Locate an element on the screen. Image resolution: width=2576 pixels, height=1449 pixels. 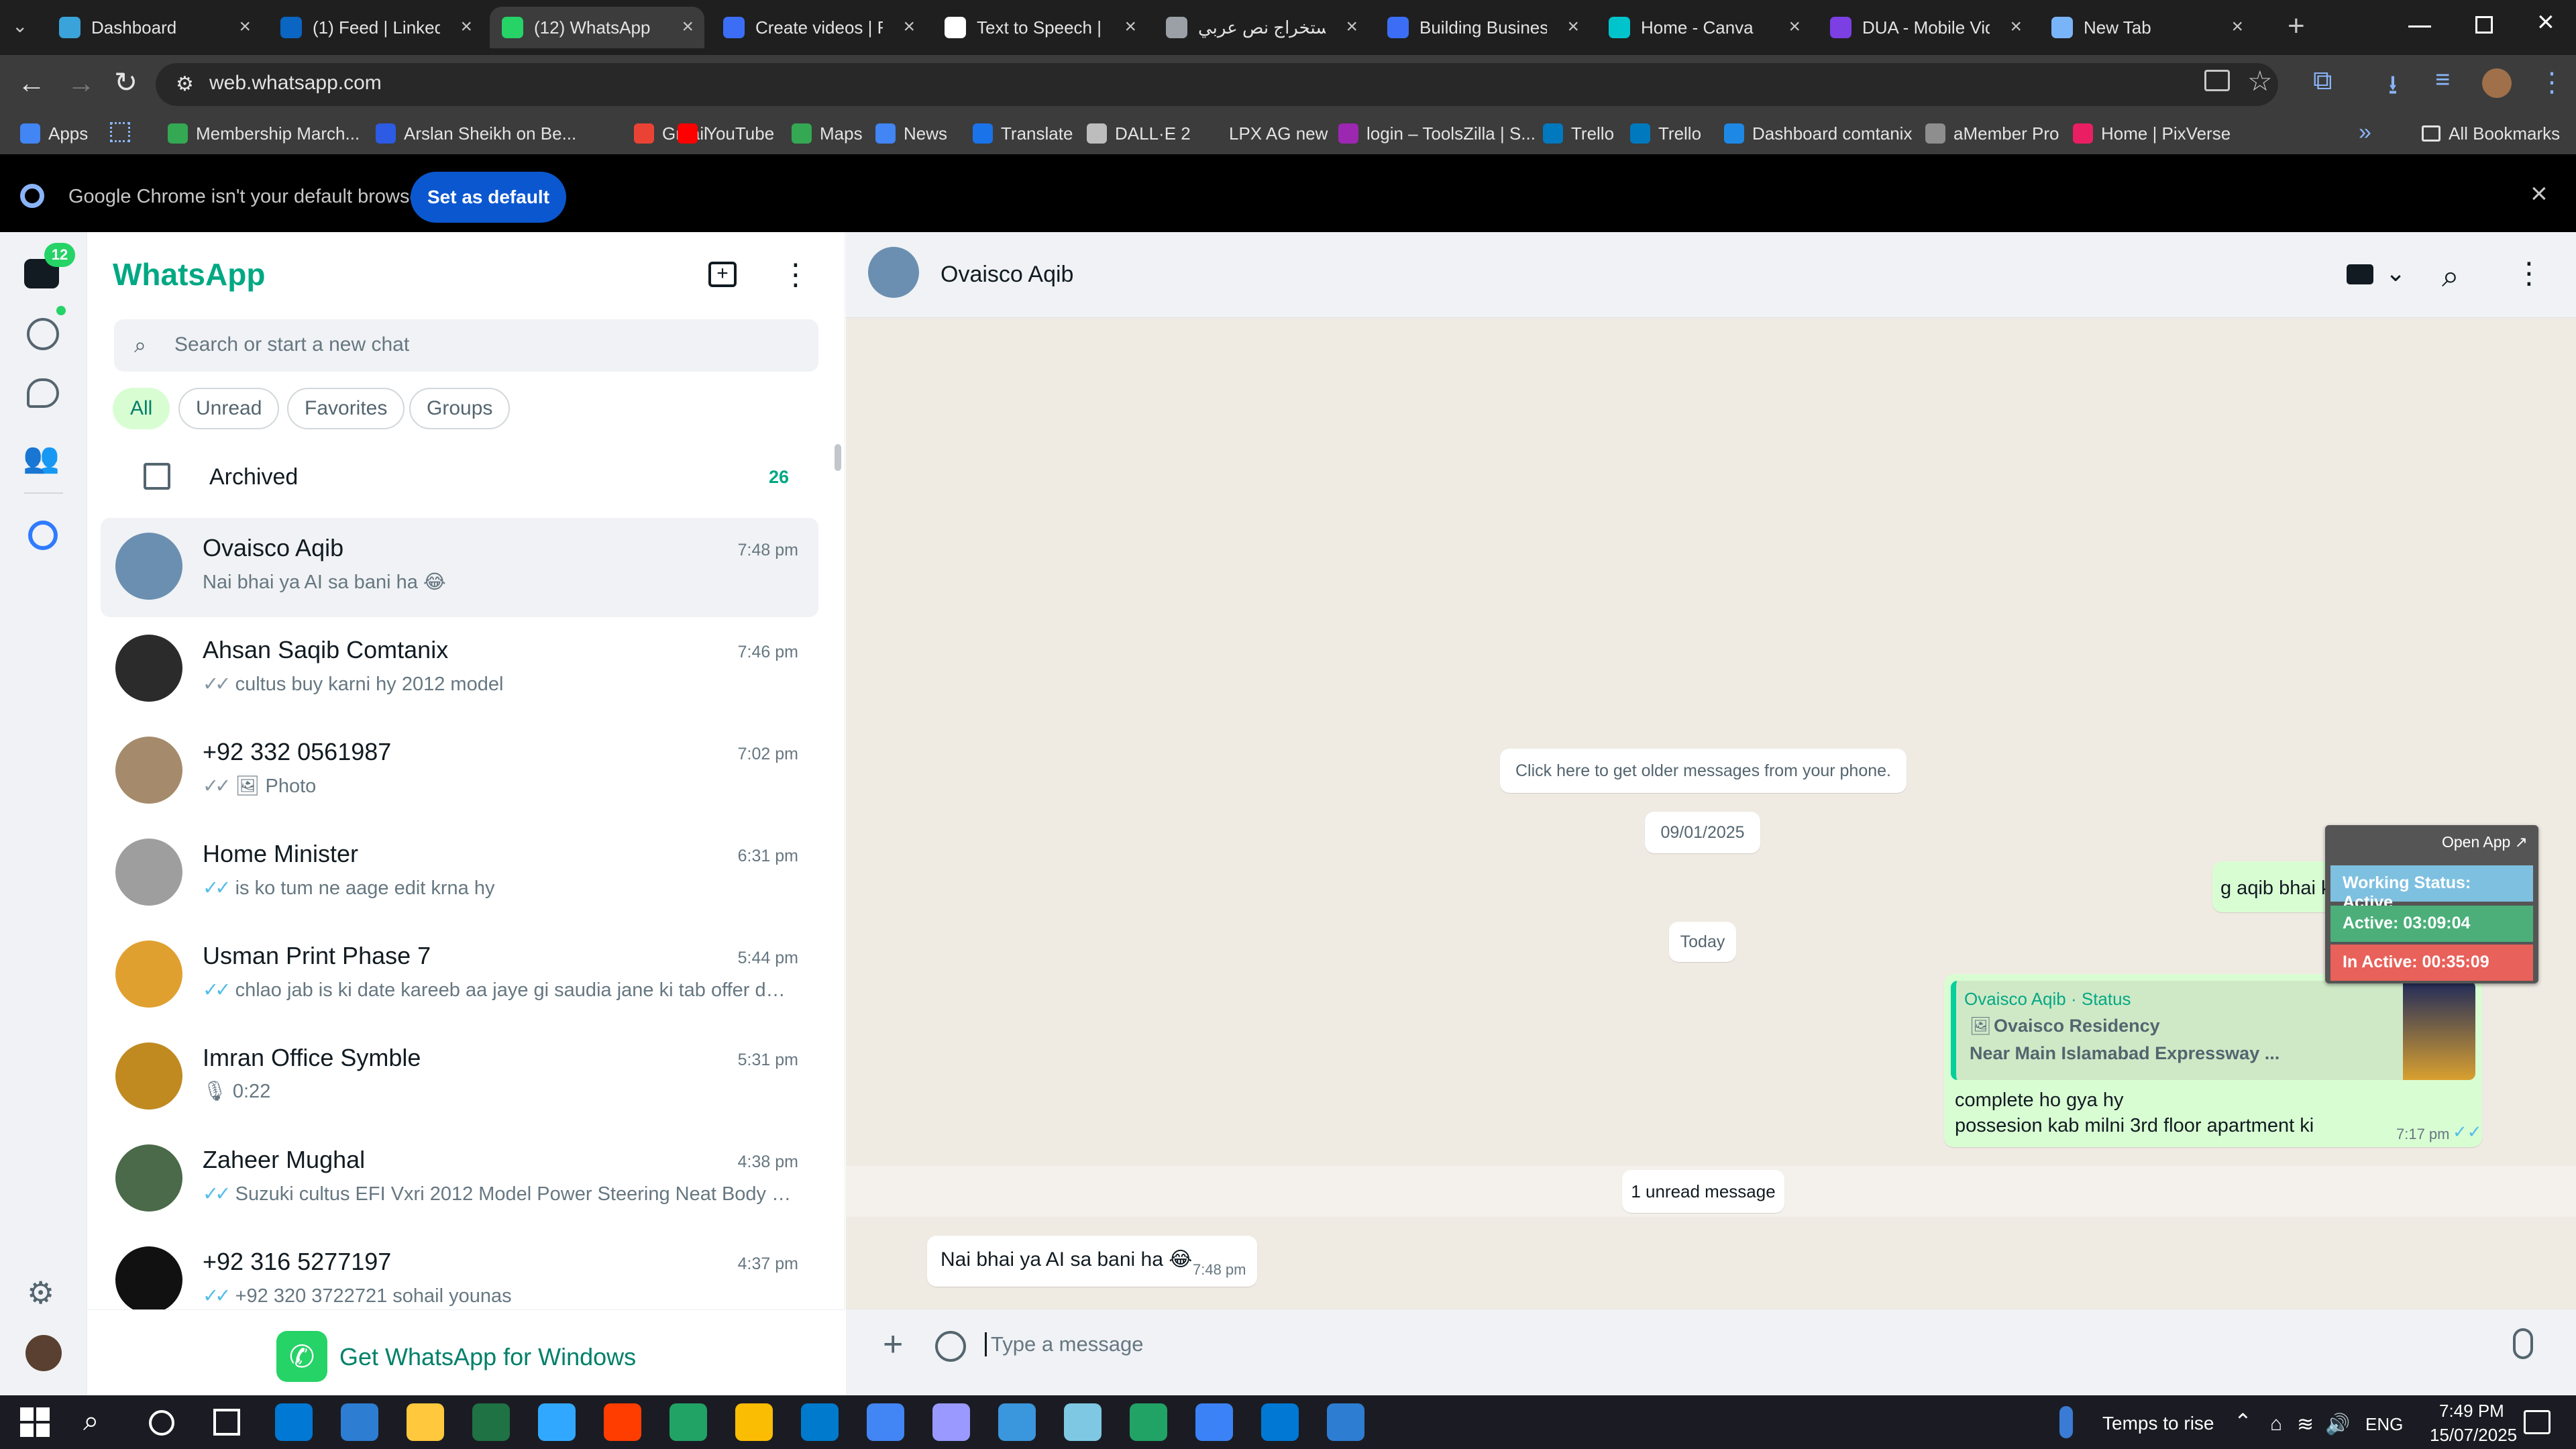
contact-avatar is located at coordinates (893, 272).